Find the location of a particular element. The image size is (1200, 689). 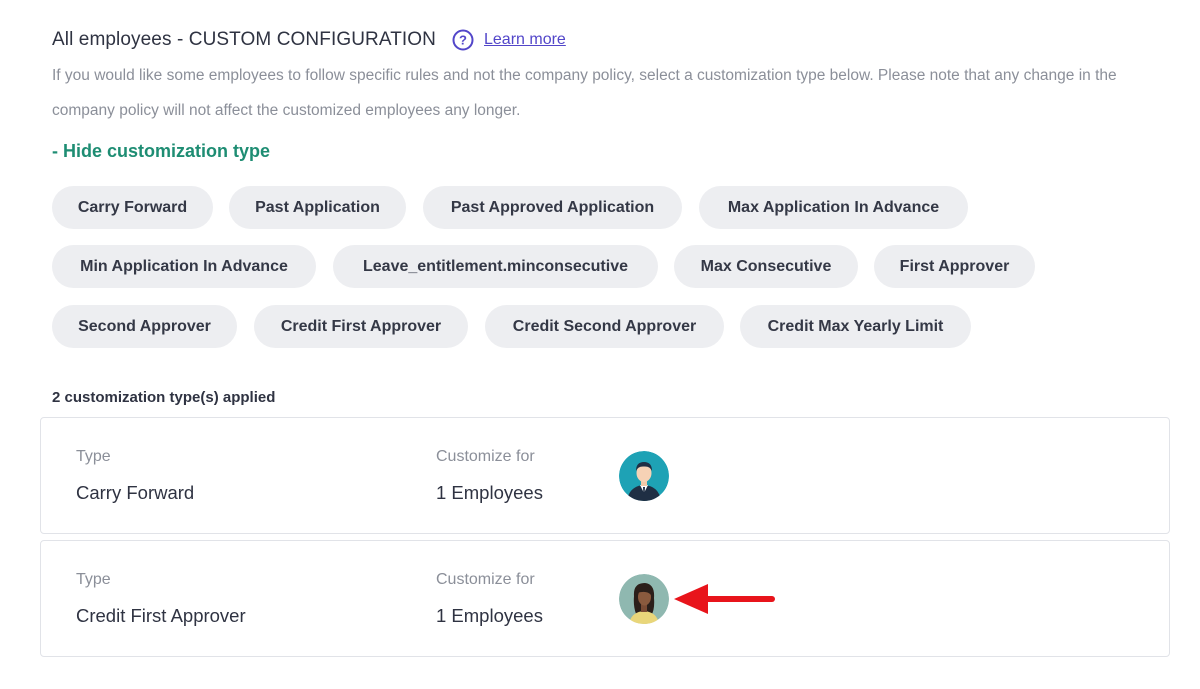

type-value: Credit First Approver is located at coordinates (161, 615).